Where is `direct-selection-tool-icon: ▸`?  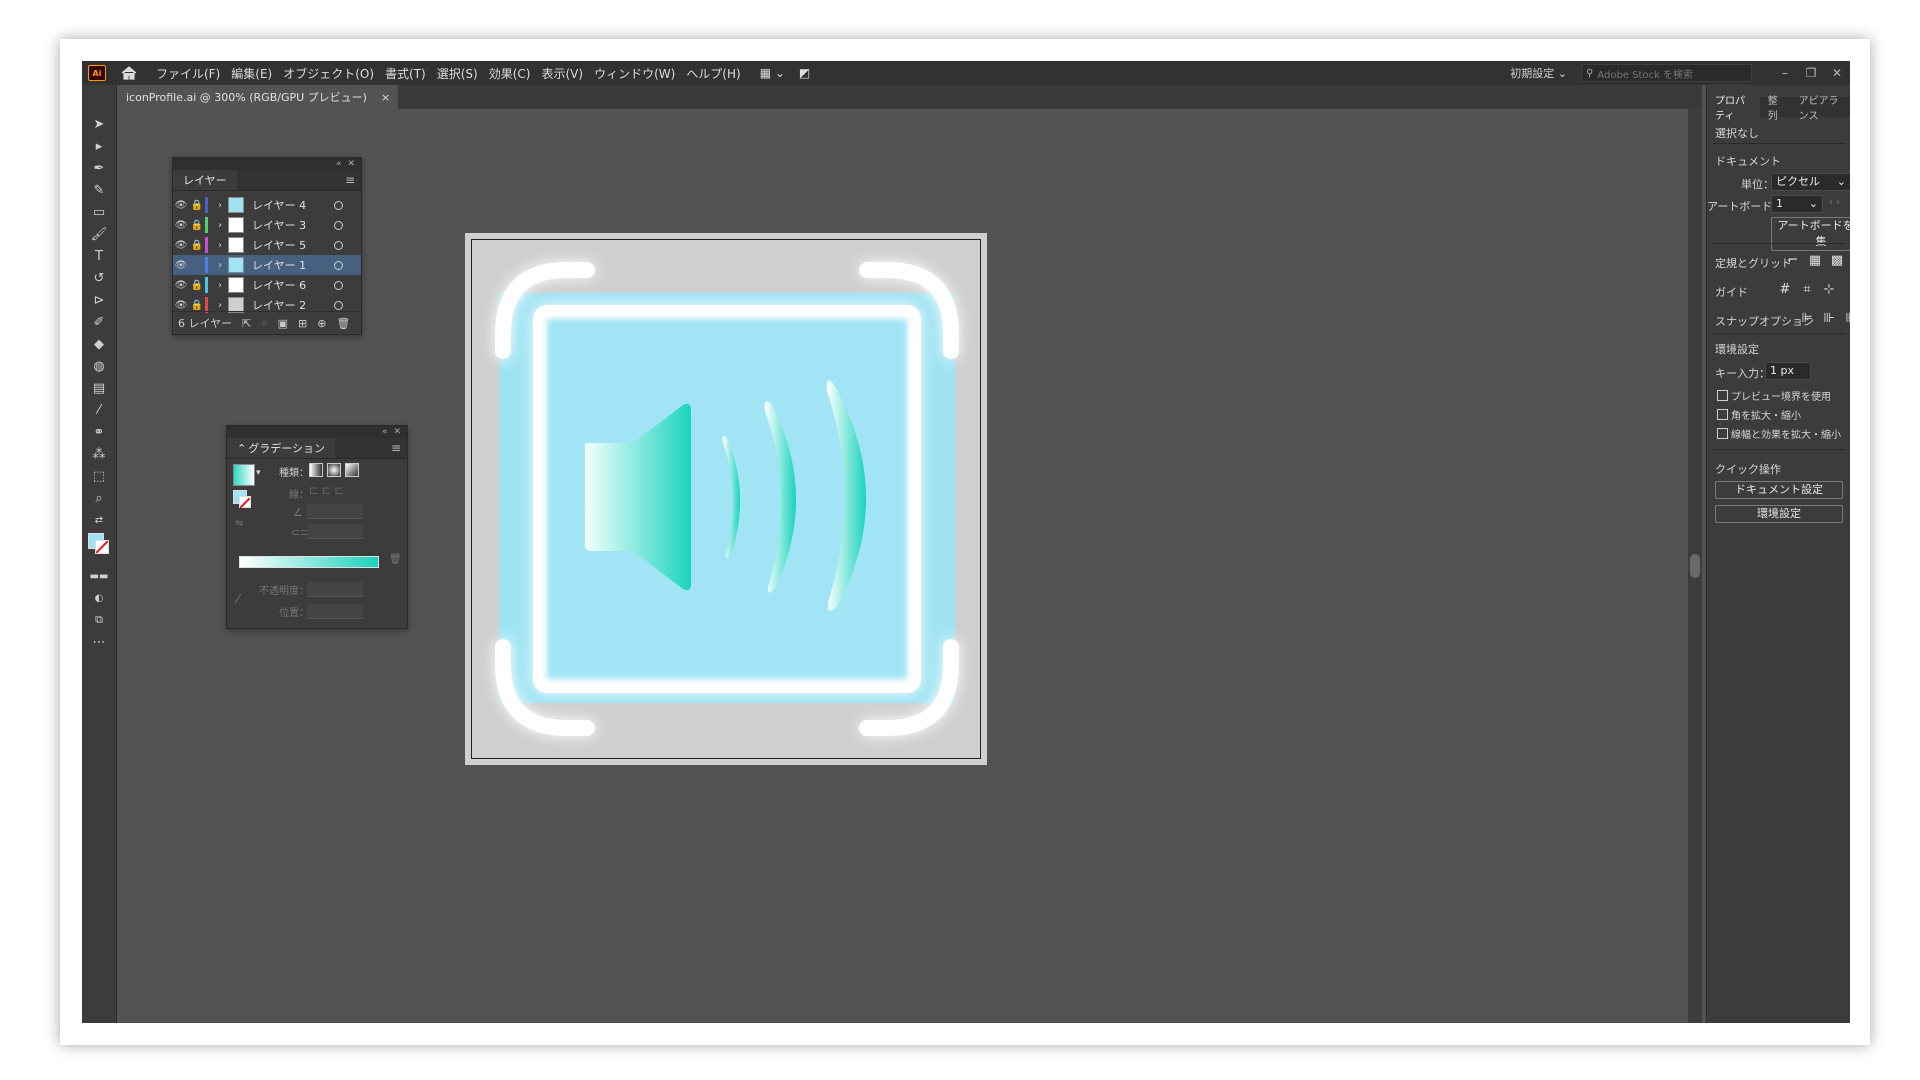
direct-selection-tool-icon: ▸ is located at coordinates (99, 146).